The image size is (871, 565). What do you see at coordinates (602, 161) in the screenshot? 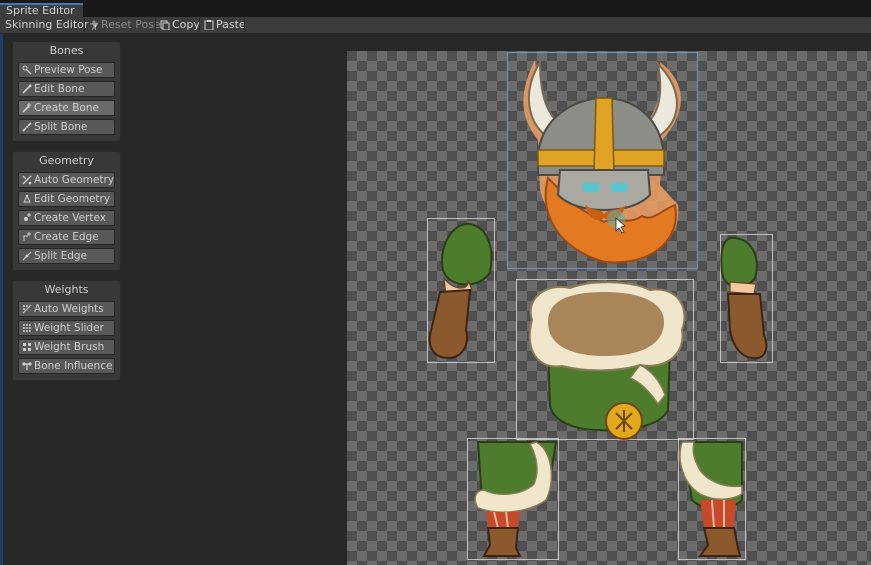
I see `viking-head-sprite` at bounding box center [602, 161].